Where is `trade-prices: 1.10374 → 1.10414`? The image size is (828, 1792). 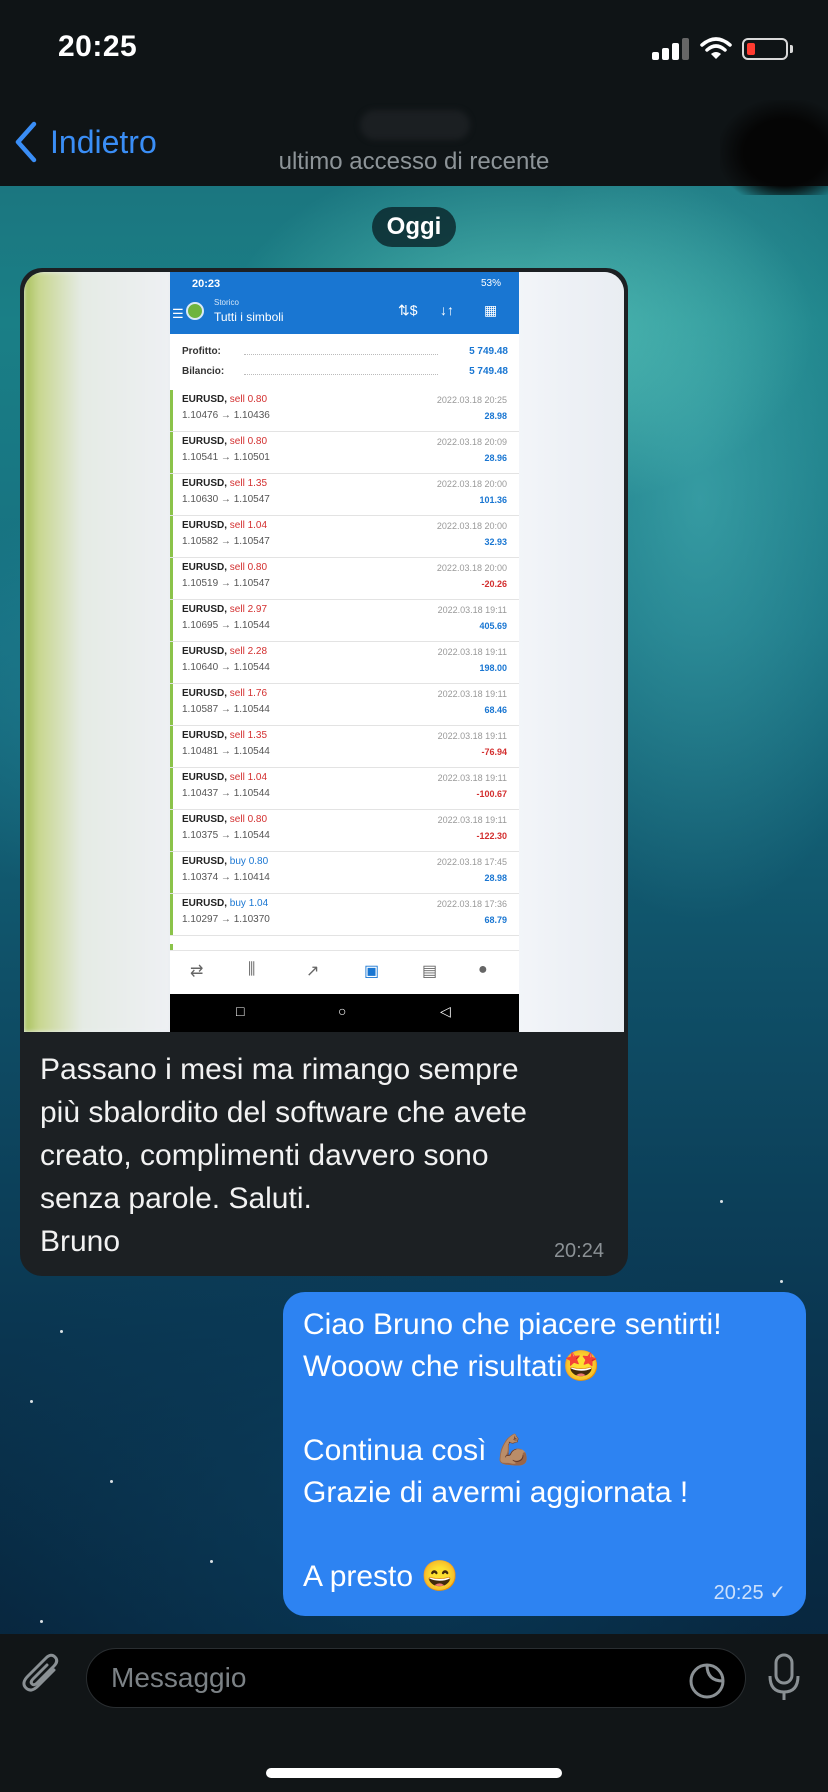
trade-prices: 1.10374 → 1.10414 is located at coordinates (226, 877).